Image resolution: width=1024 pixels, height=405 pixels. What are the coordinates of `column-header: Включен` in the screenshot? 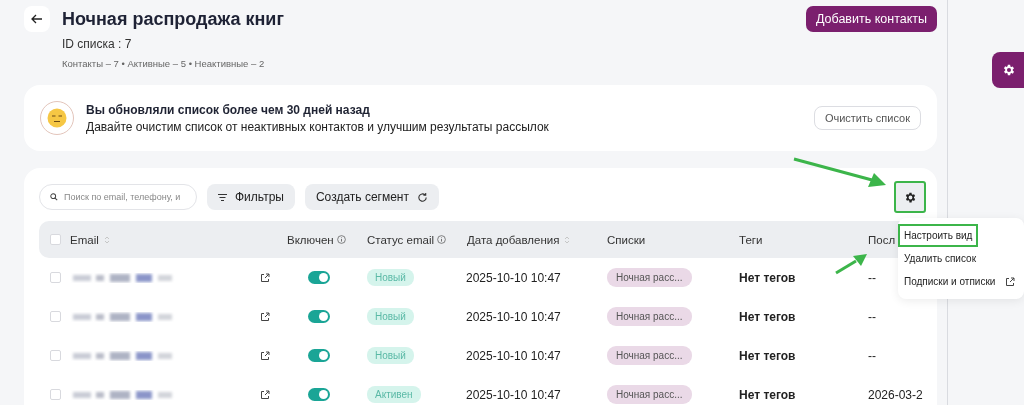 It's located at (310, 239).